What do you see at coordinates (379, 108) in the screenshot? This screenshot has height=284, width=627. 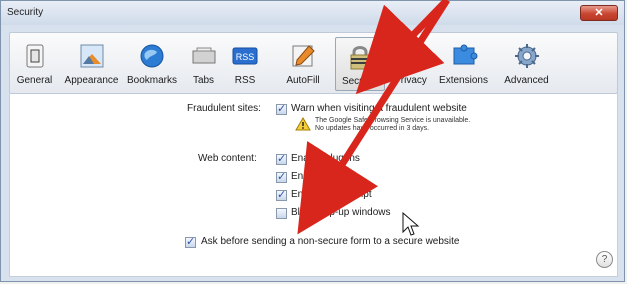 I see `fraudulent-website-option-label: Warn when visiting a fraudulent website` at bounding box center [379, 108].